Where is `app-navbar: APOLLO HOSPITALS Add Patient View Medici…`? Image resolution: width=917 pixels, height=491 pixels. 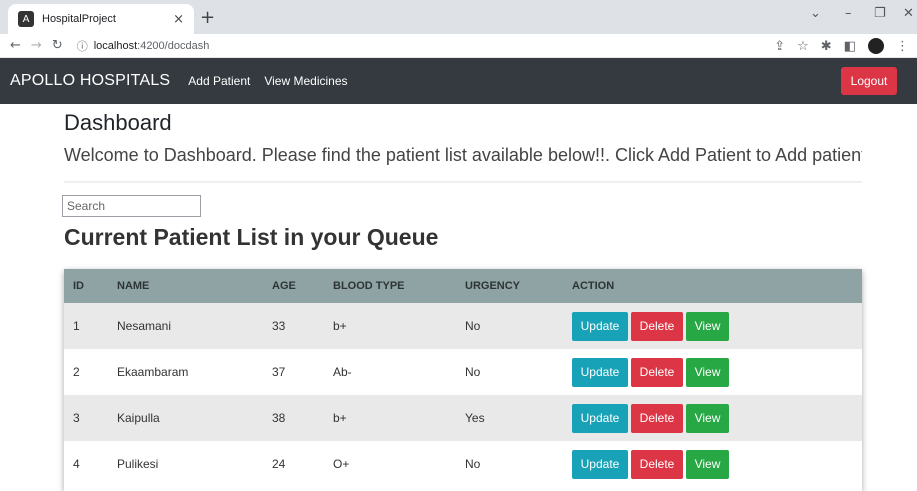 app-navbar: APOLLO HOSPITALS Add Patient View Medici… is located at coordinates (458, 81).